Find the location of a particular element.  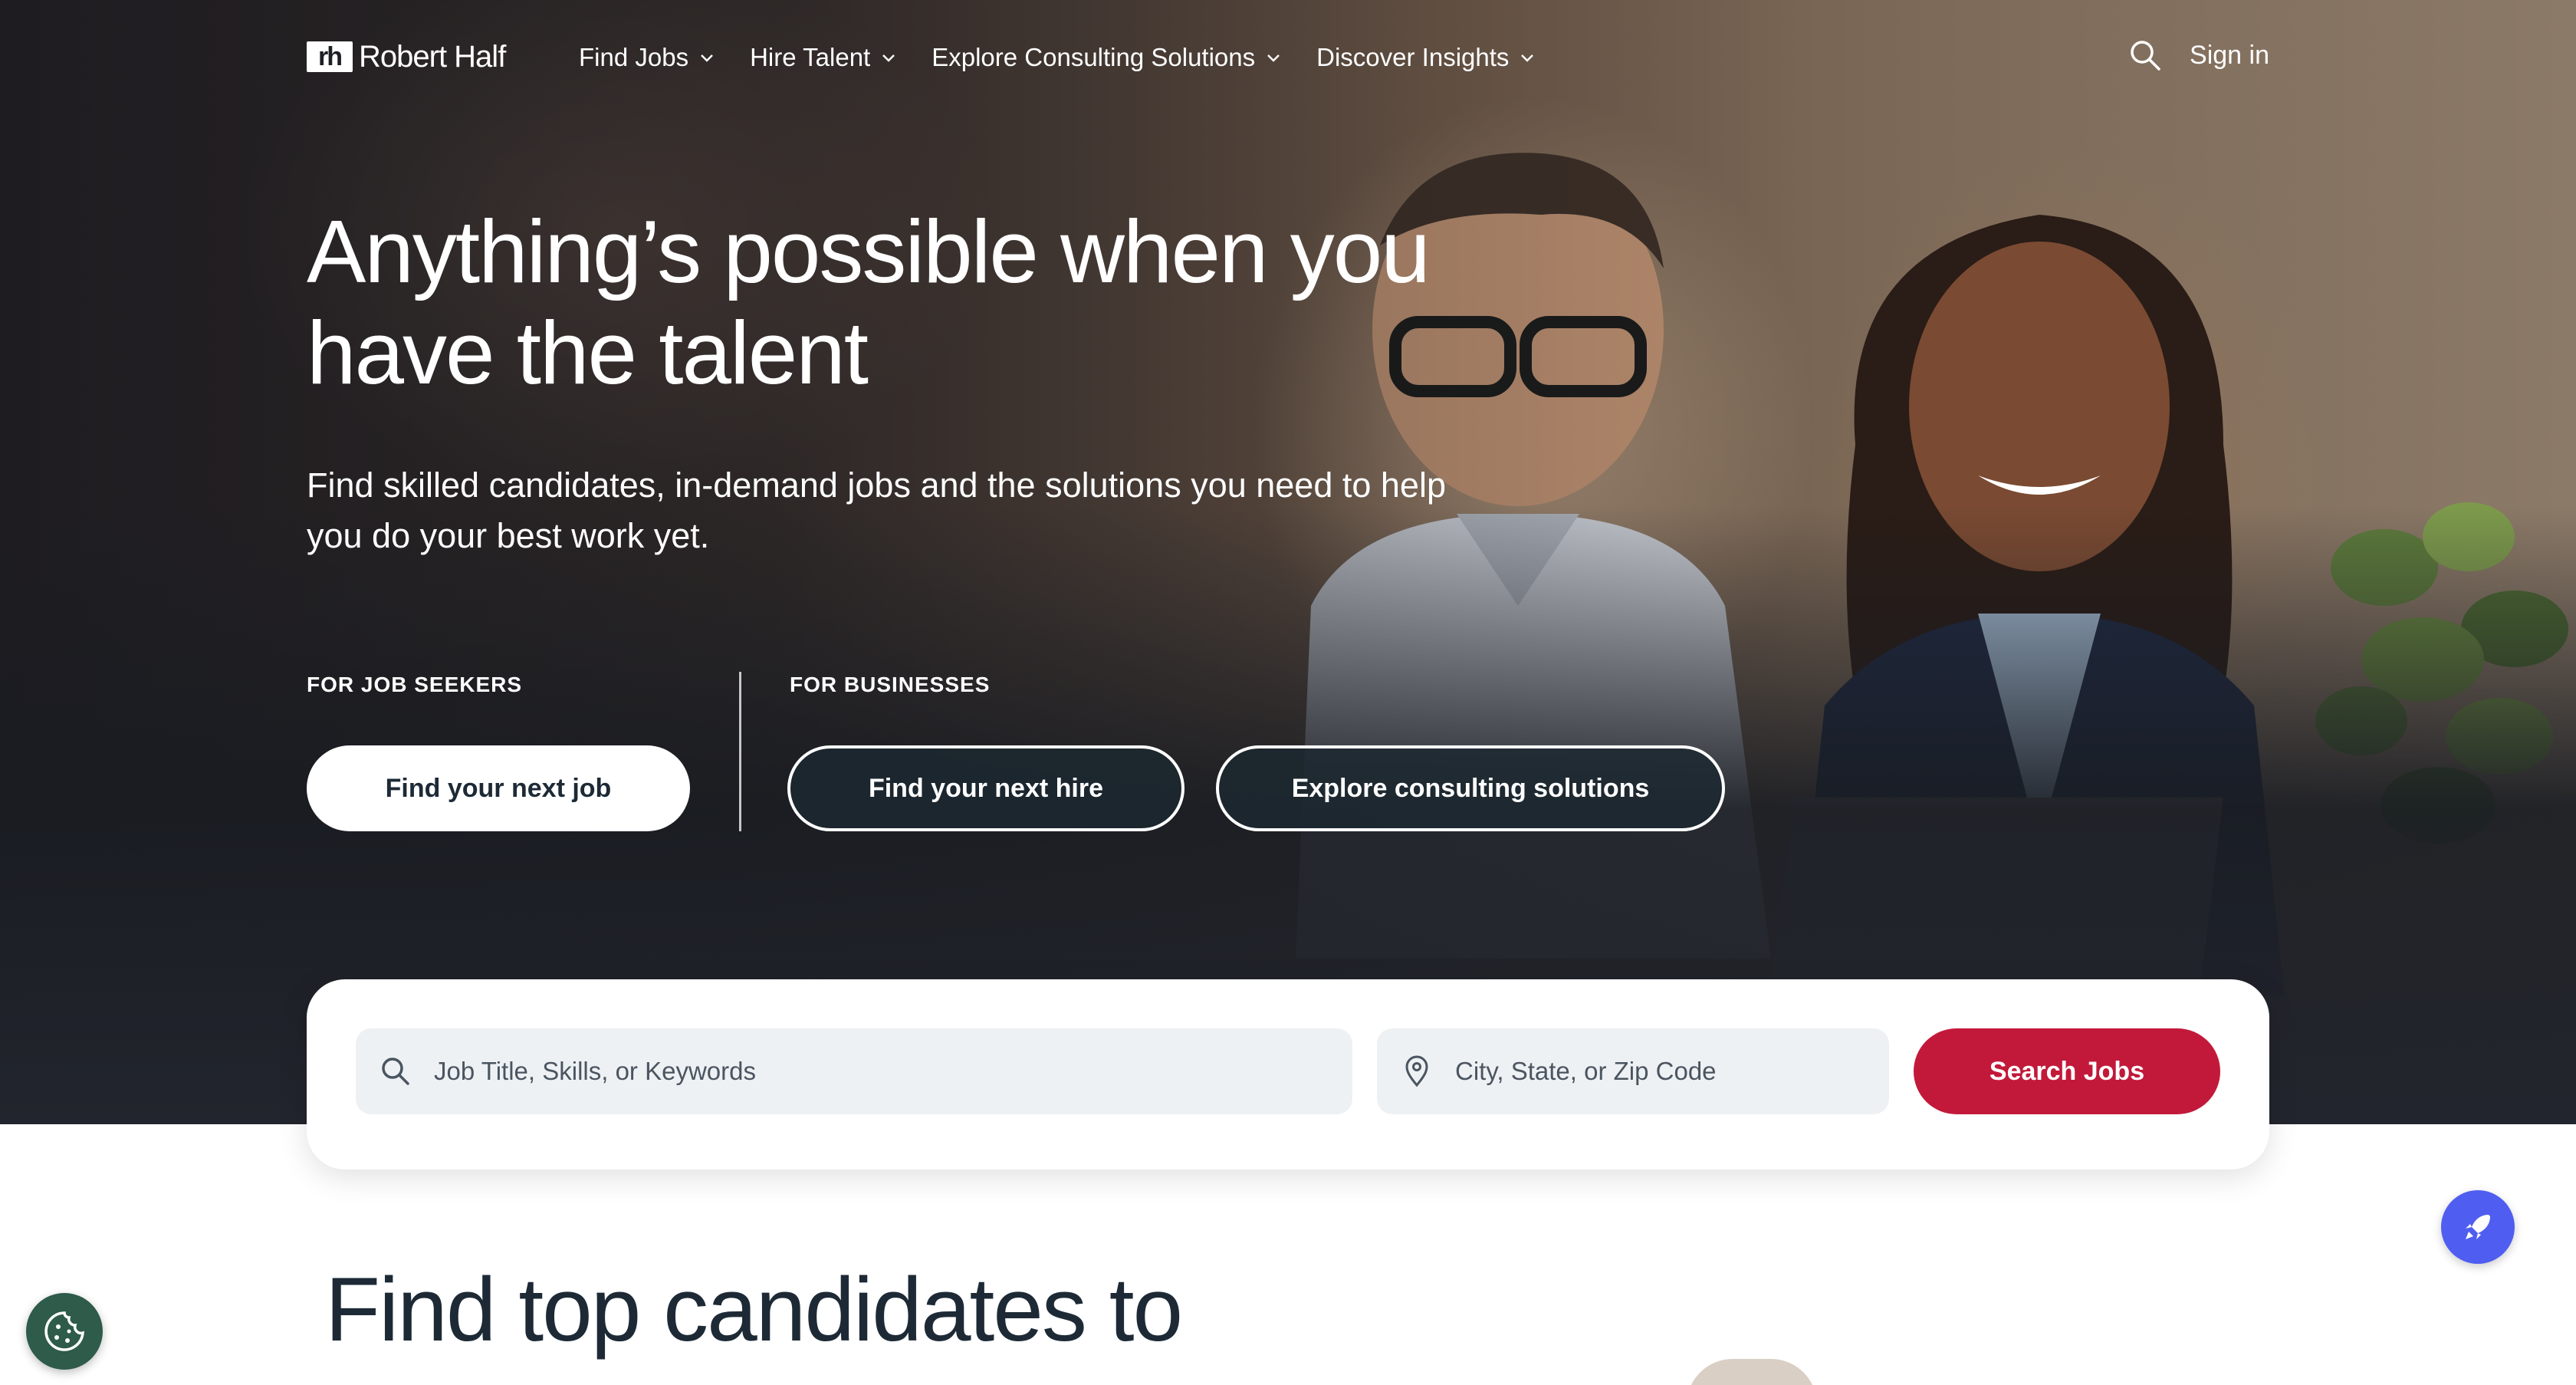

find-next-job-button: Find your next job is located at coordinates (499, 788).